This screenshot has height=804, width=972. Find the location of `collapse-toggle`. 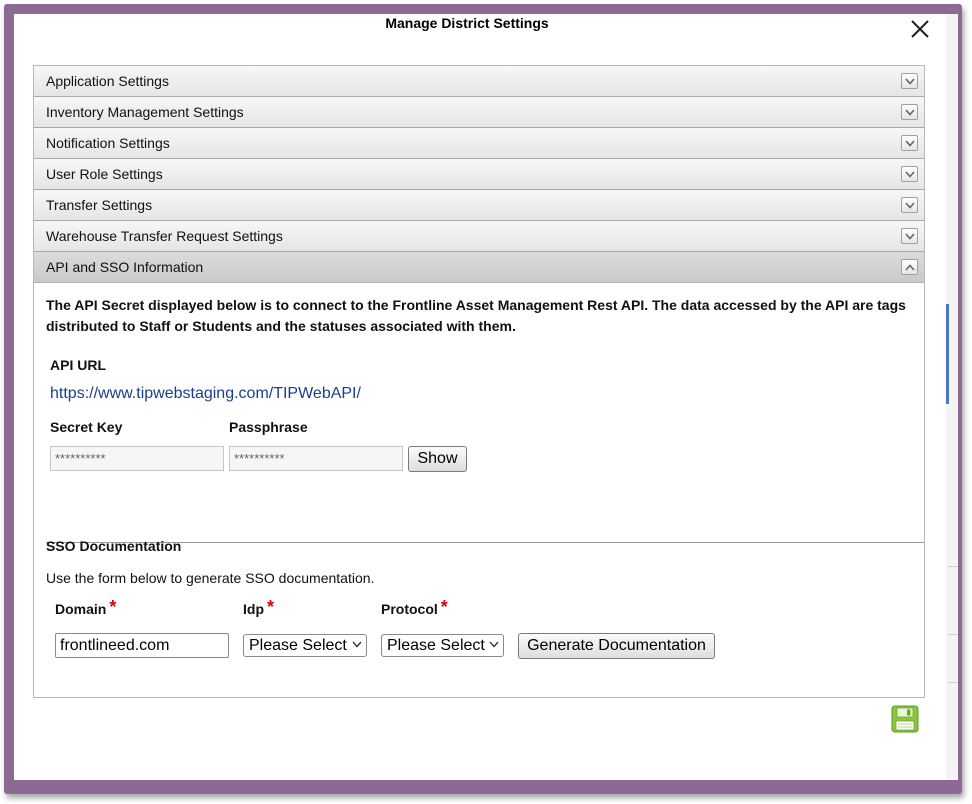

collapse-toggle is located at coordinates (909, 267).